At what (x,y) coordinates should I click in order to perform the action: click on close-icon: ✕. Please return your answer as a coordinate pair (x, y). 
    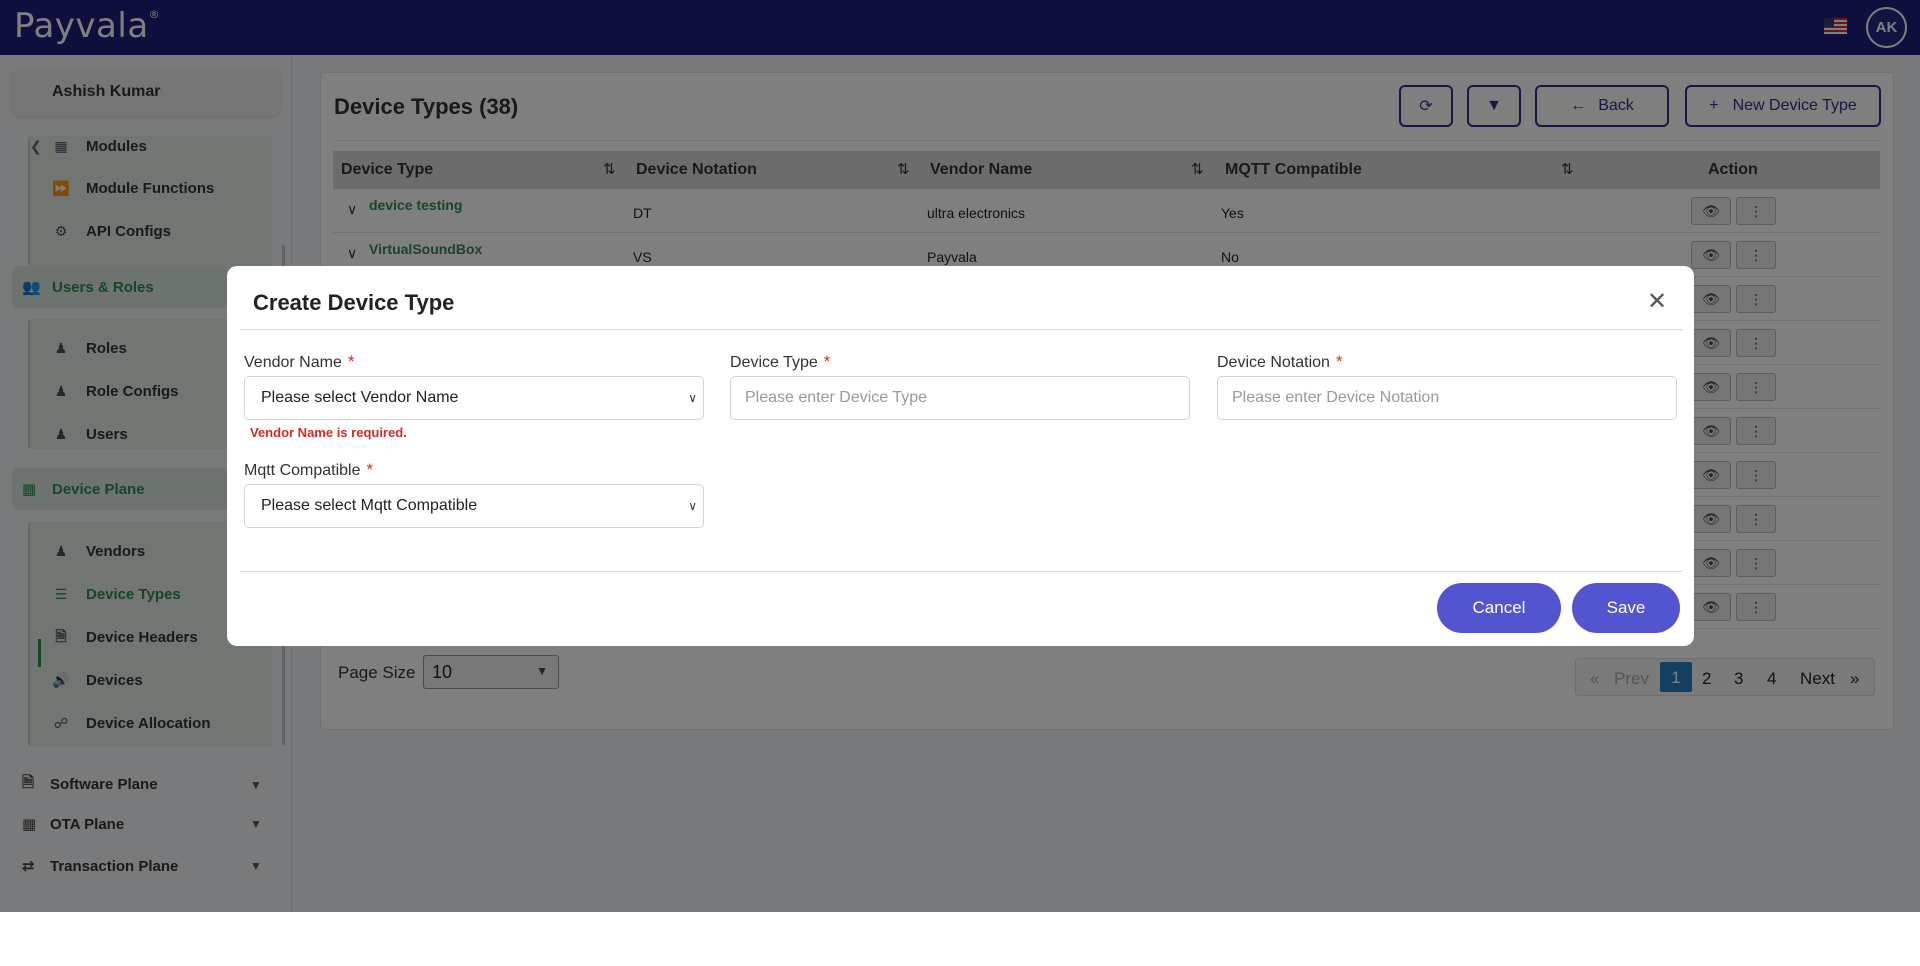
    Looking at the image, I should click on (1657, 302).